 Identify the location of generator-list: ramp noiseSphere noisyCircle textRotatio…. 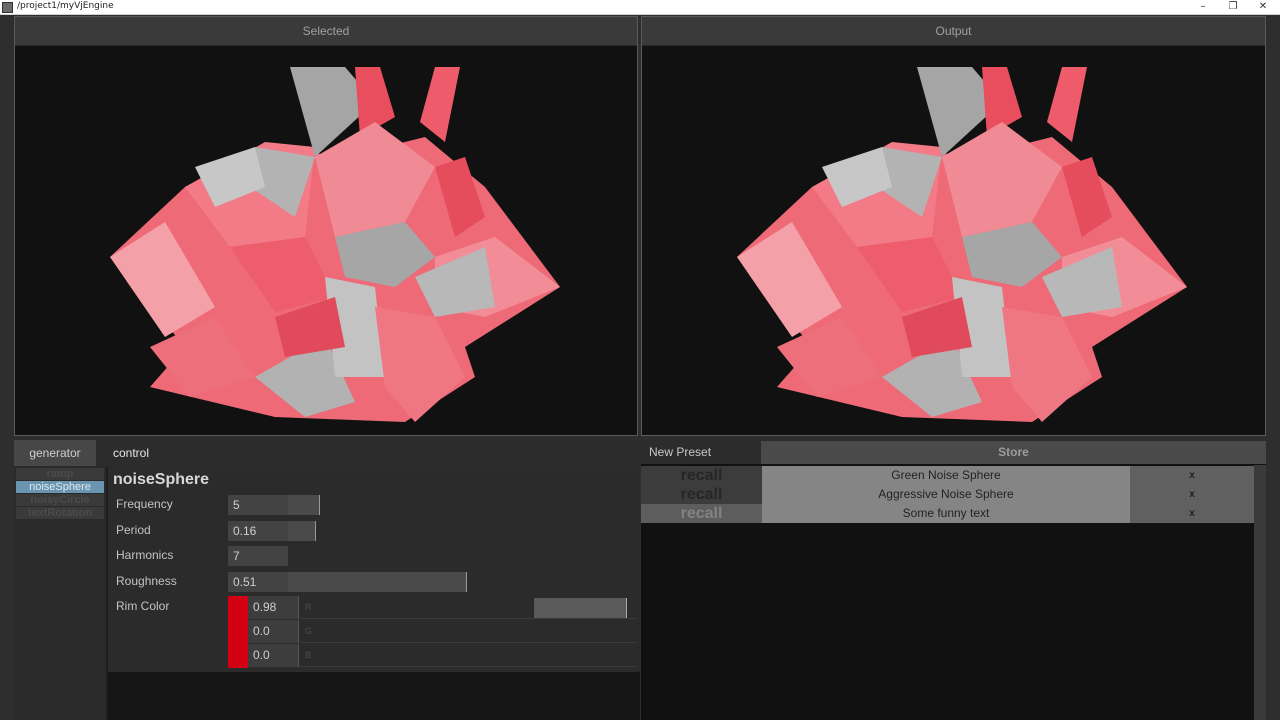
(60, 593).